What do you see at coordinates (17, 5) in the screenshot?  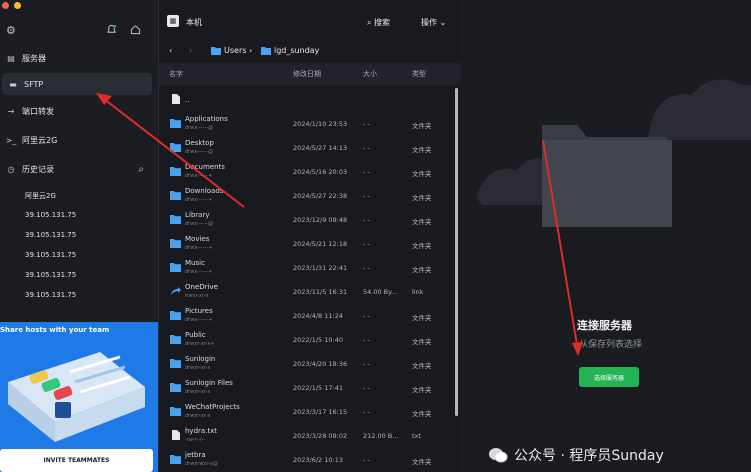 I see `minimize-window-button` at bounding box center [17, 5].